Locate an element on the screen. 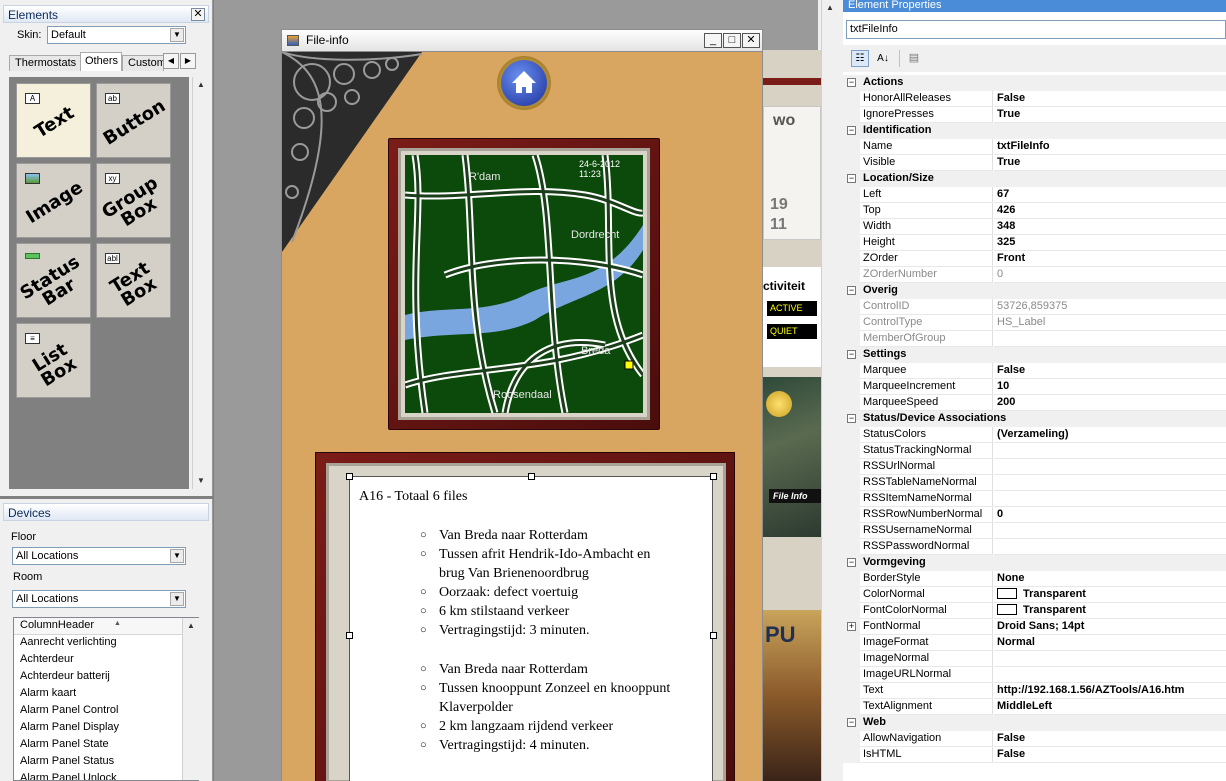 The width and height of the screenshot is (1226, 781). tile-text: A Text is located at coordinates (53, 120).